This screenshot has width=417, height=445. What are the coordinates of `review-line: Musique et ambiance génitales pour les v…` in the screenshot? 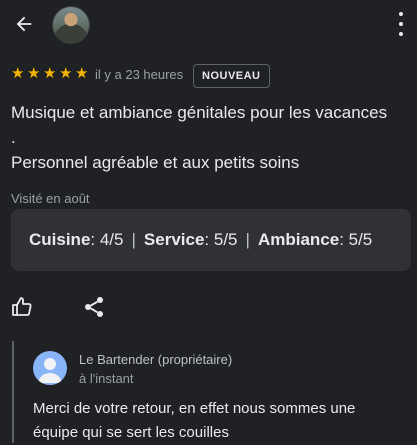 It's located at (199, 112).